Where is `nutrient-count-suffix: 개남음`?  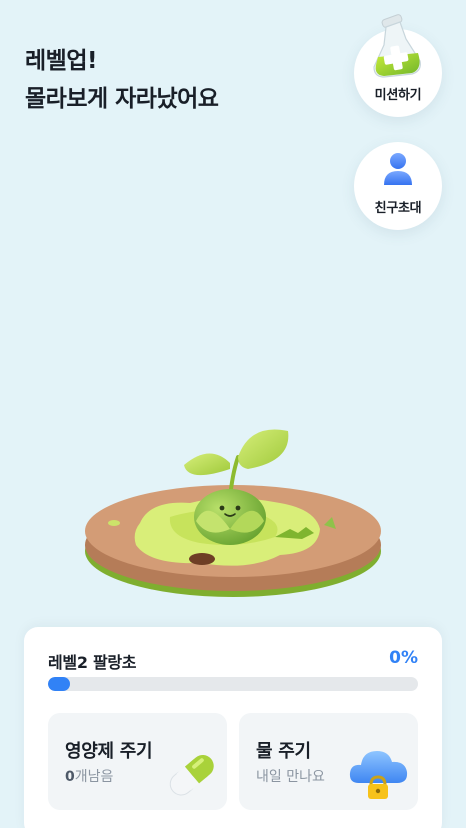
nutrient-count-suffix: 개남음 is located at coordinates (94, 777).